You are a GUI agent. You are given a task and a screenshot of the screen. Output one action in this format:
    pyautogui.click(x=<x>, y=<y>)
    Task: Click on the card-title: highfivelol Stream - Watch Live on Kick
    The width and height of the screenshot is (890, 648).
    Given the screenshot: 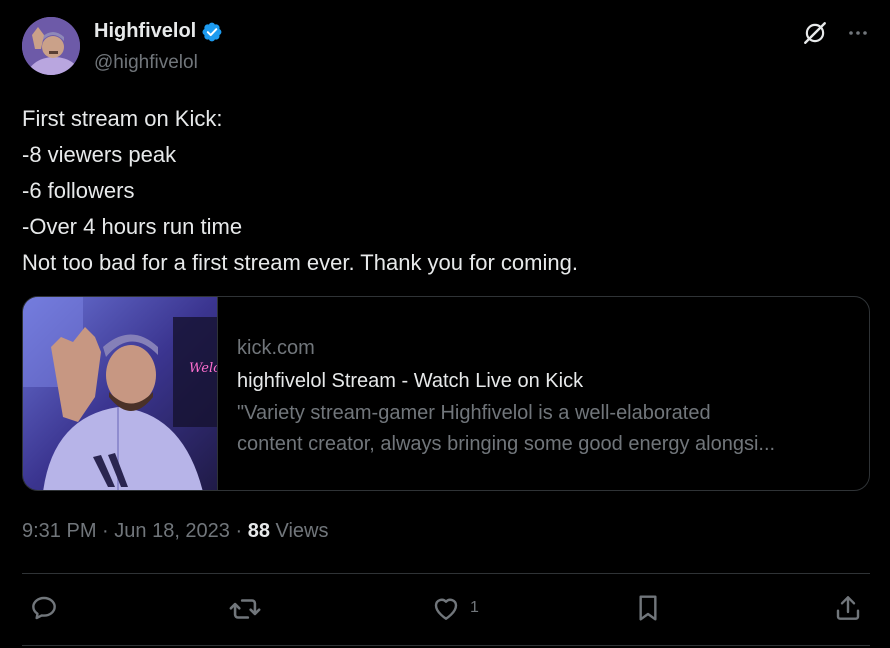 What is the action you would take?
    pyautogui.click(x=410, y=381)
    